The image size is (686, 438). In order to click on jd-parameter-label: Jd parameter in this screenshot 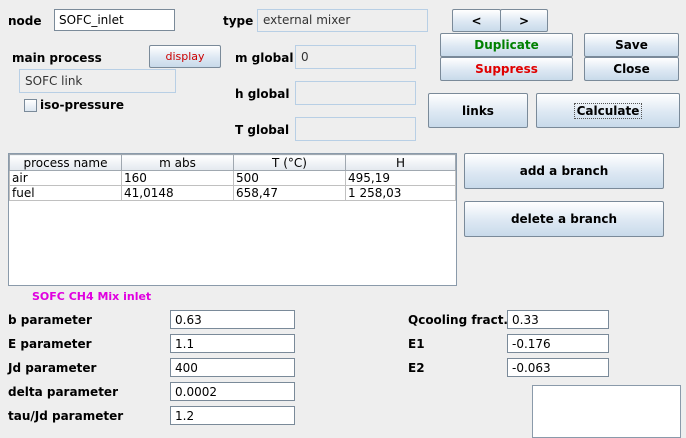, I will do `click(52, 368)`.